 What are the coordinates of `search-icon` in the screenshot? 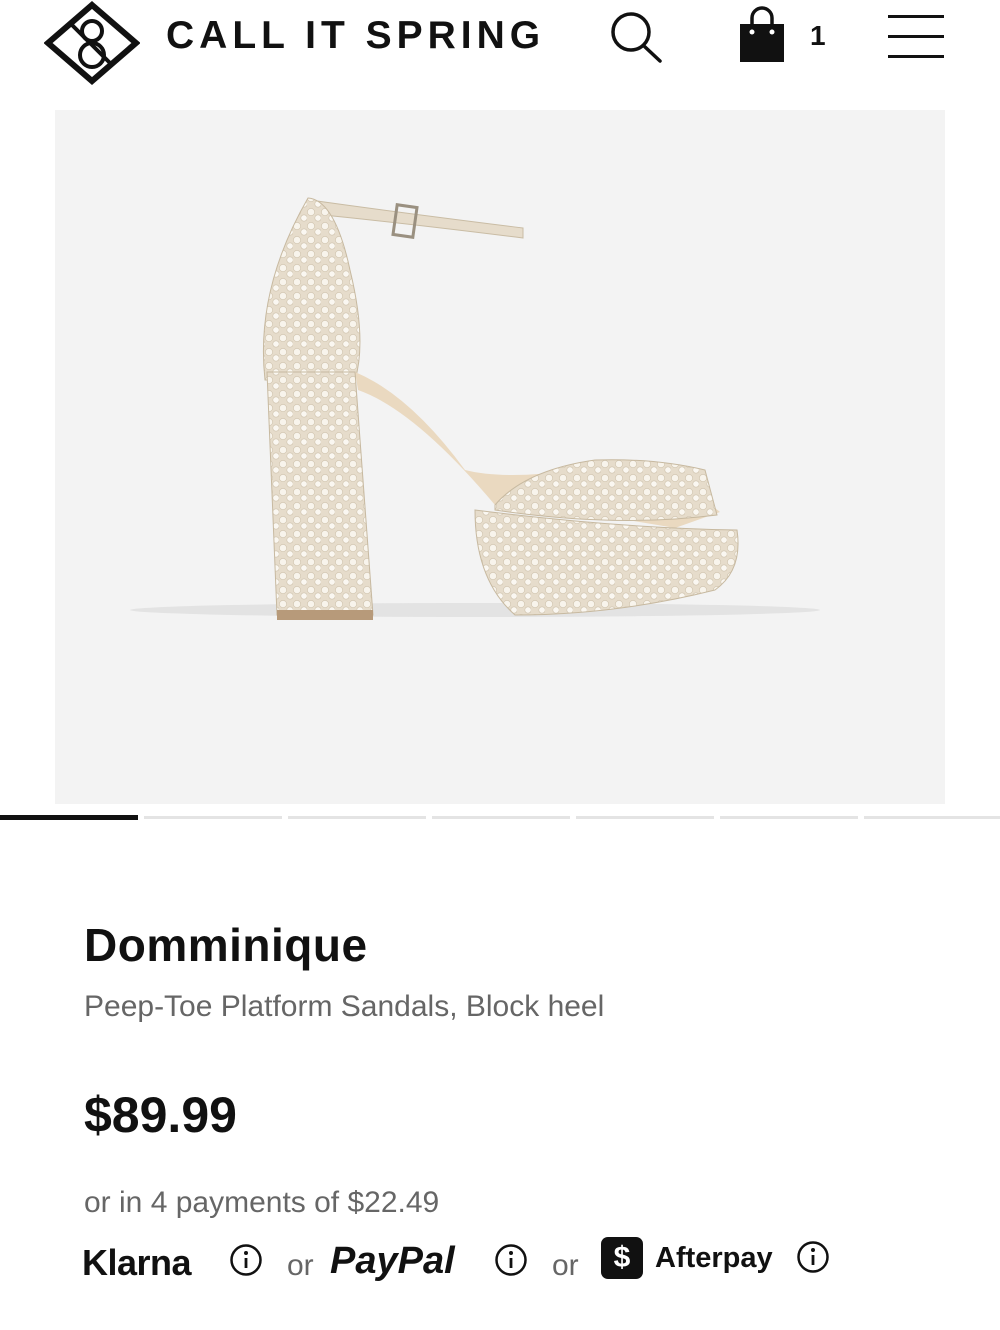 It's located at (635, 36).